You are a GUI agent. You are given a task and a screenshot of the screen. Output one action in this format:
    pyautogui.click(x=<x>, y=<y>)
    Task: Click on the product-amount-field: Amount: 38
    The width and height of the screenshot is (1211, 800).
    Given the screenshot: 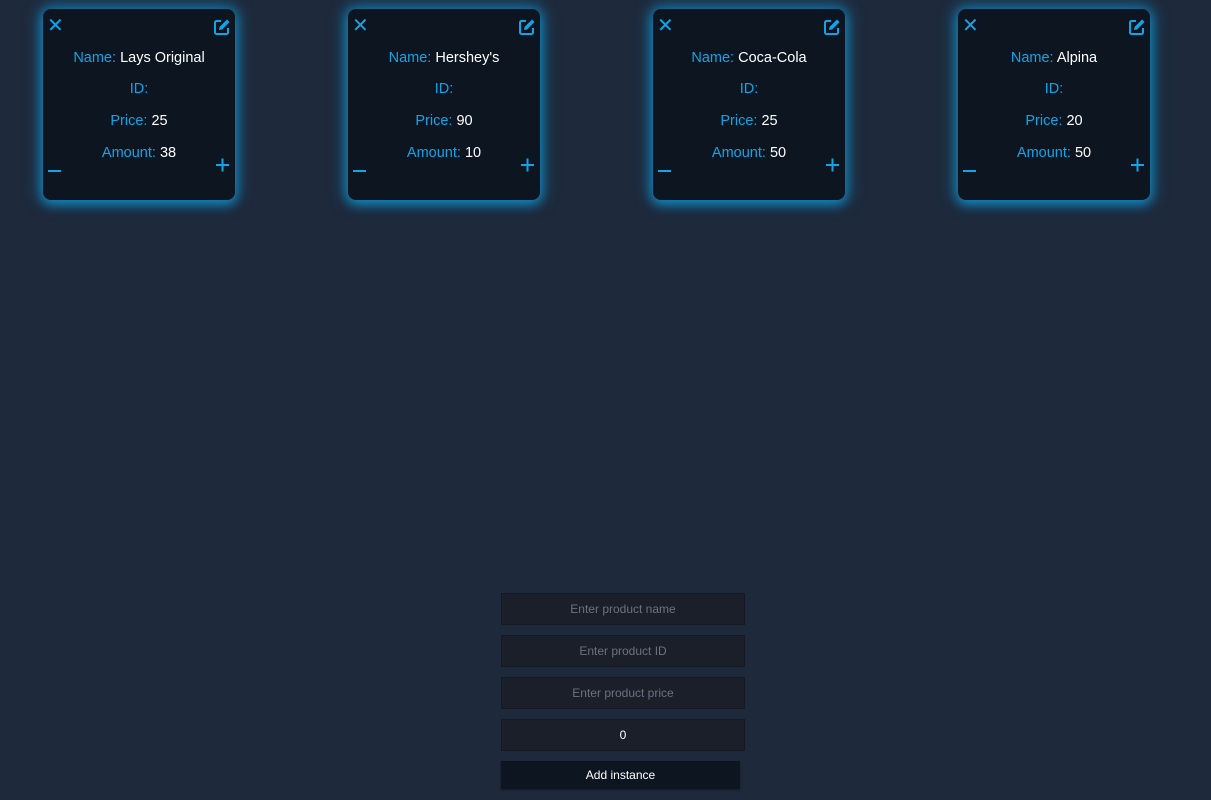 What is the action you would take?
    pyautogui.click(x=139, y=153)
    